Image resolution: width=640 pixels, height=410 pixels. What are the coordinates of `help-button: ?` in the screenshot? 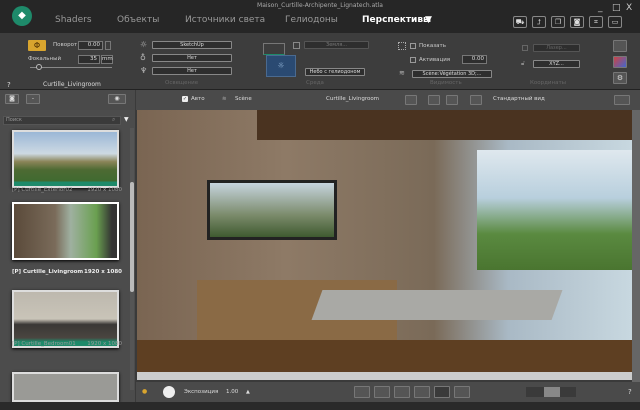 It's located at (630, 392).